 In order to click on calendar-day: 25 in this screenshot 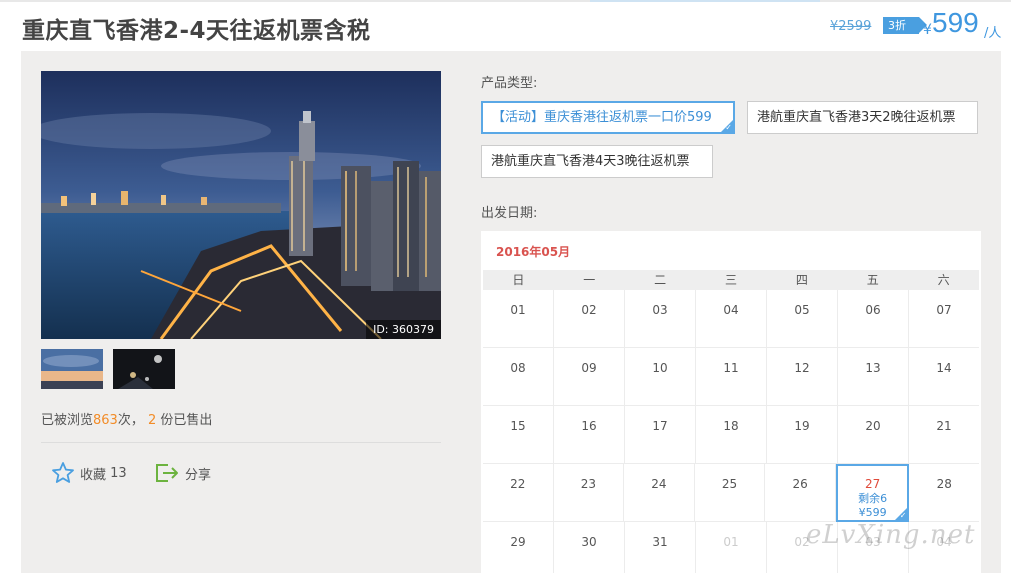, I will do `click(730, 493)`.